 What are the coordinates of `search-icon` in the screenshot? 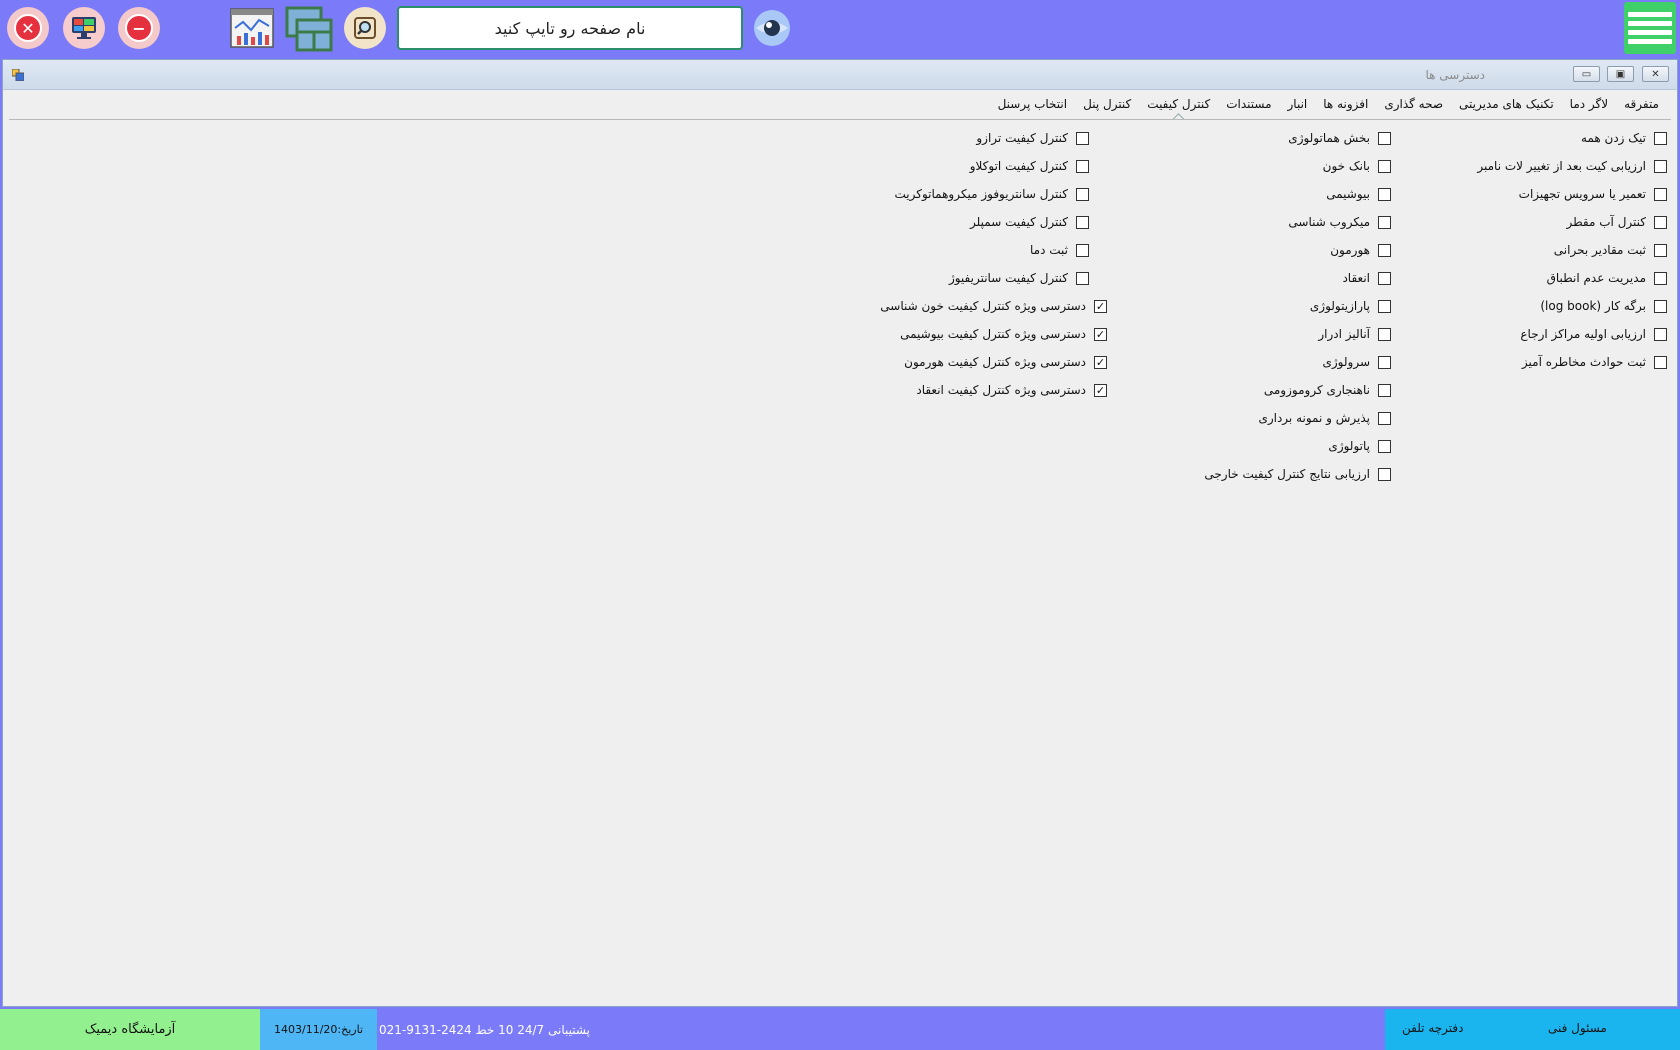 It's located at (365, 28).